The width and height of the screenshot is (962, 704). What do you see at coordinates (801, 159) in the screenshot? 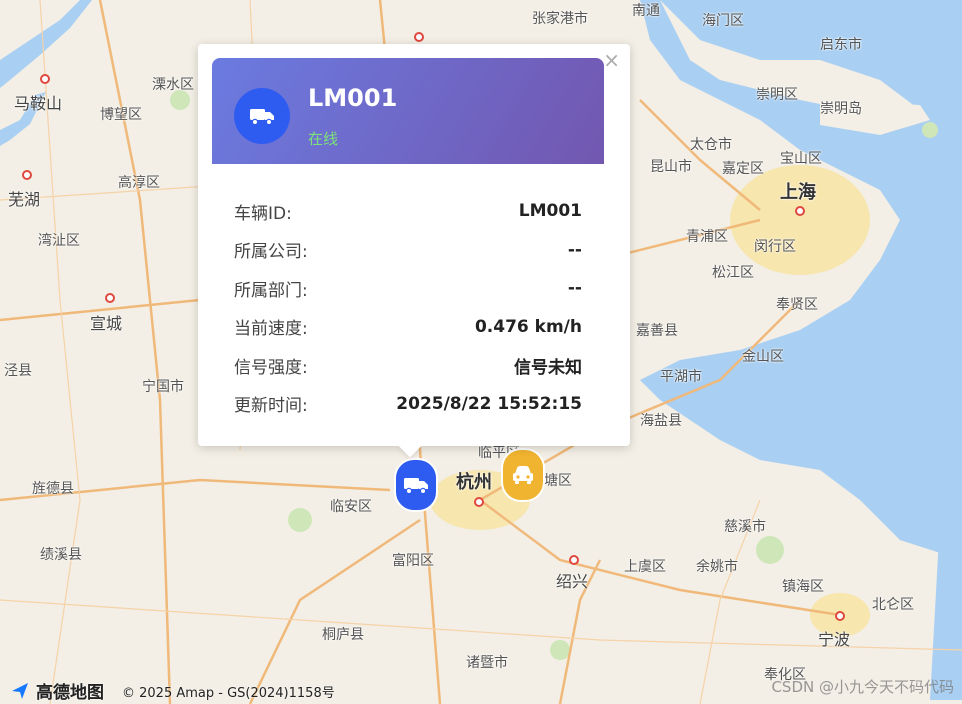
I see `map-label: 宝山区` at bounding box center [801, 159].